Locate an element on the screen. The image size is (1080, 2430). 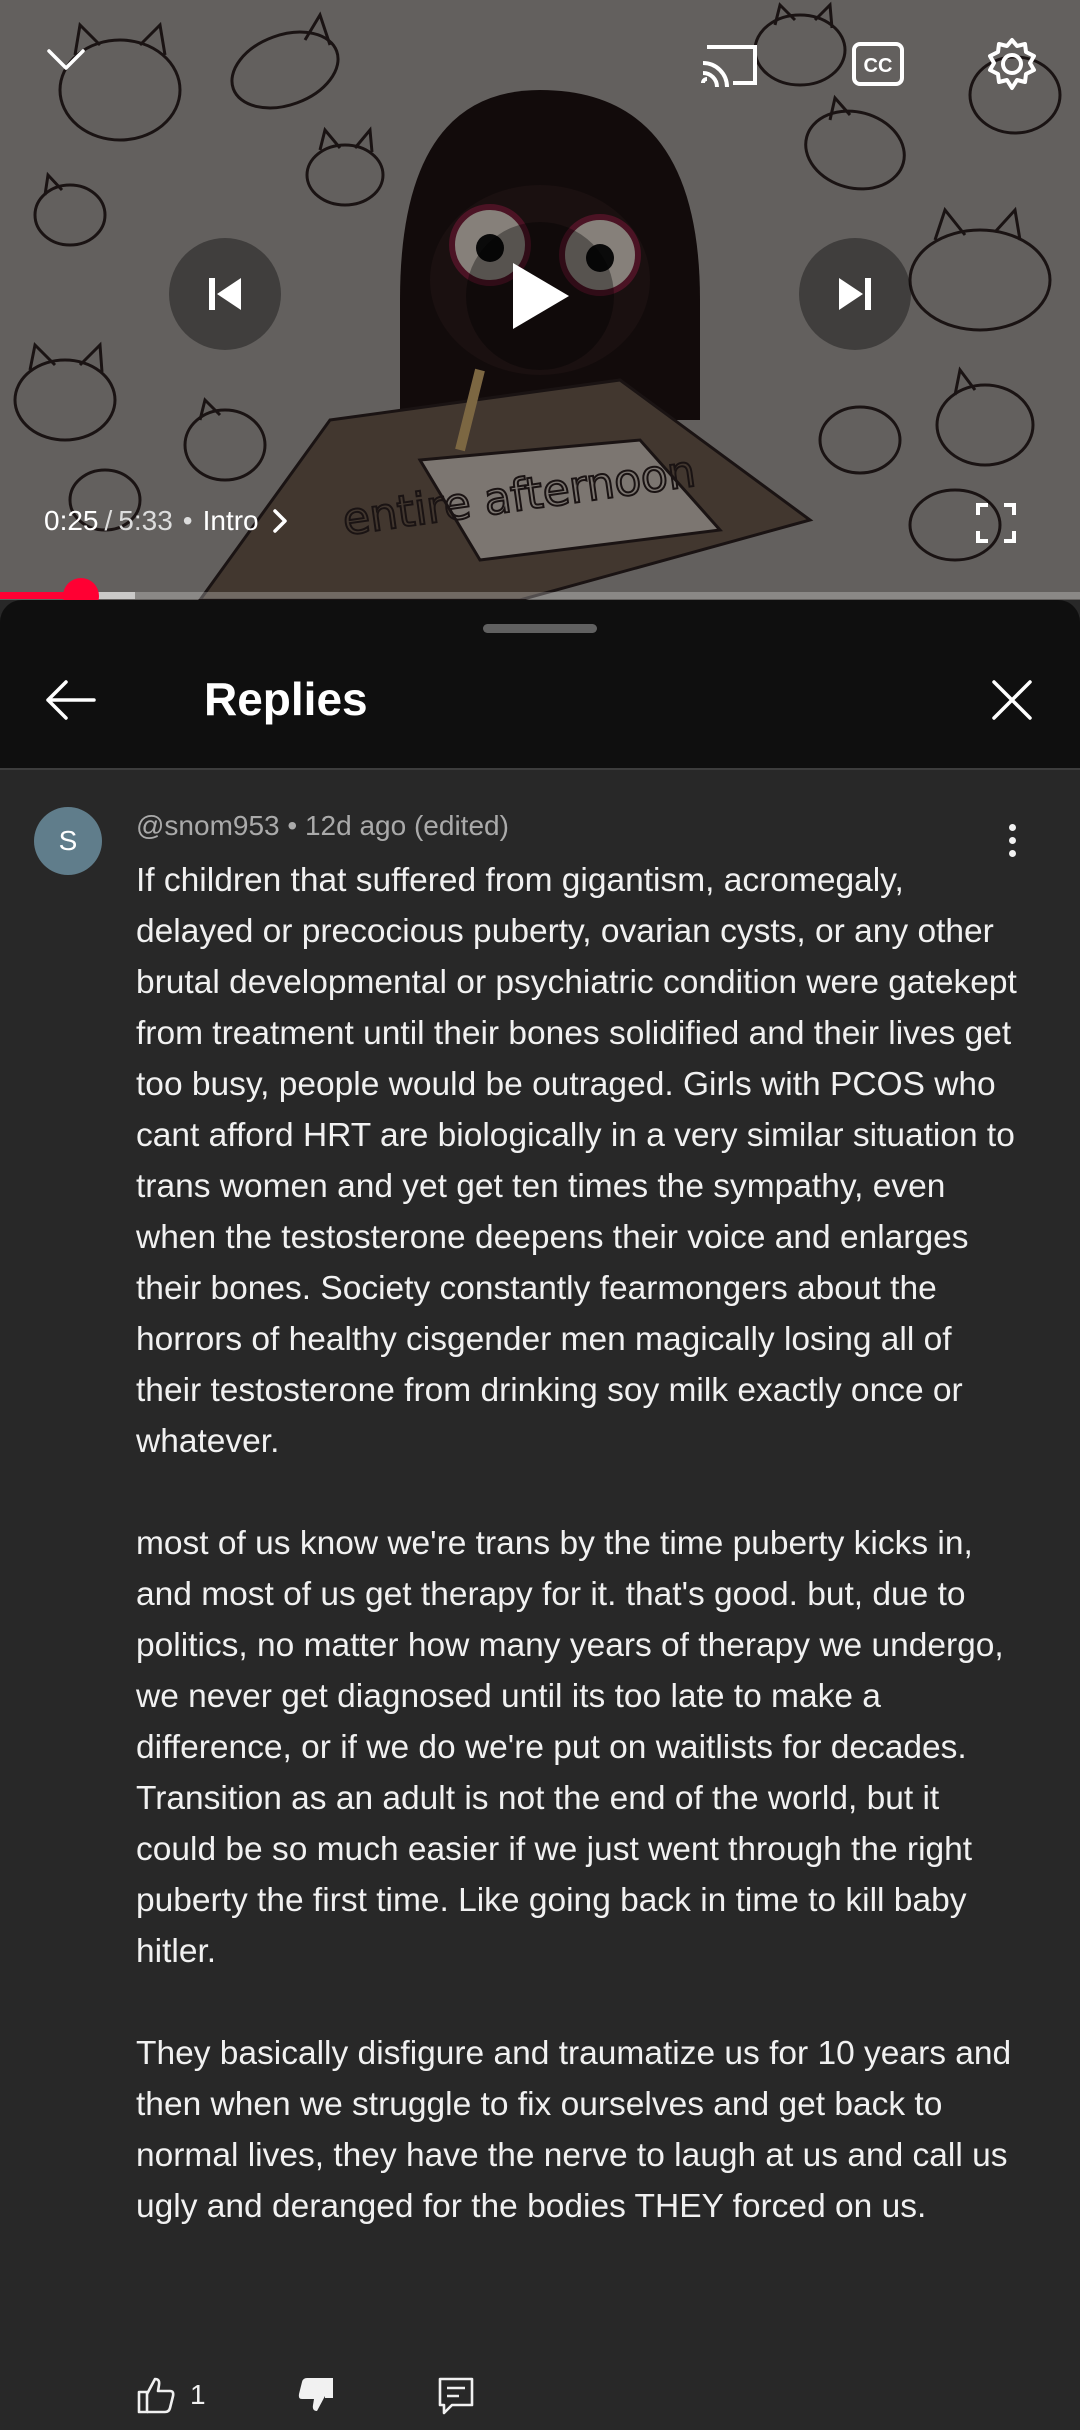
play-icon is located at coordinates (540, 296).